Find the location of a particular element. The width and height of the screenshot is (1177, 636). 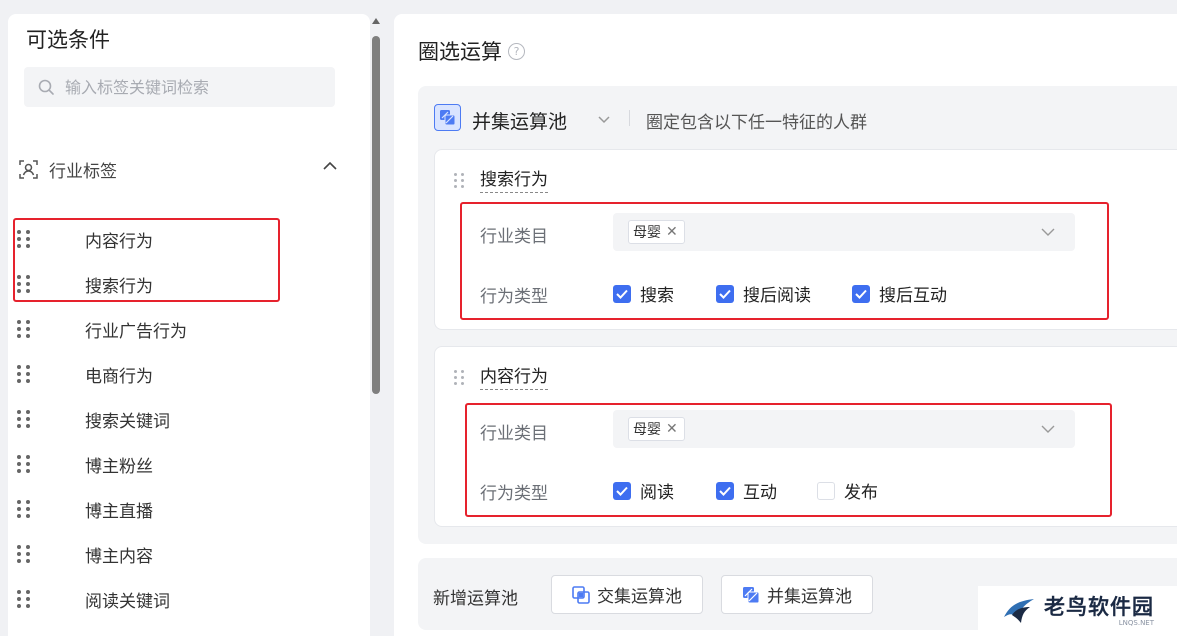

checkbox-publish: 发布 is located at coordinates (847, 490).